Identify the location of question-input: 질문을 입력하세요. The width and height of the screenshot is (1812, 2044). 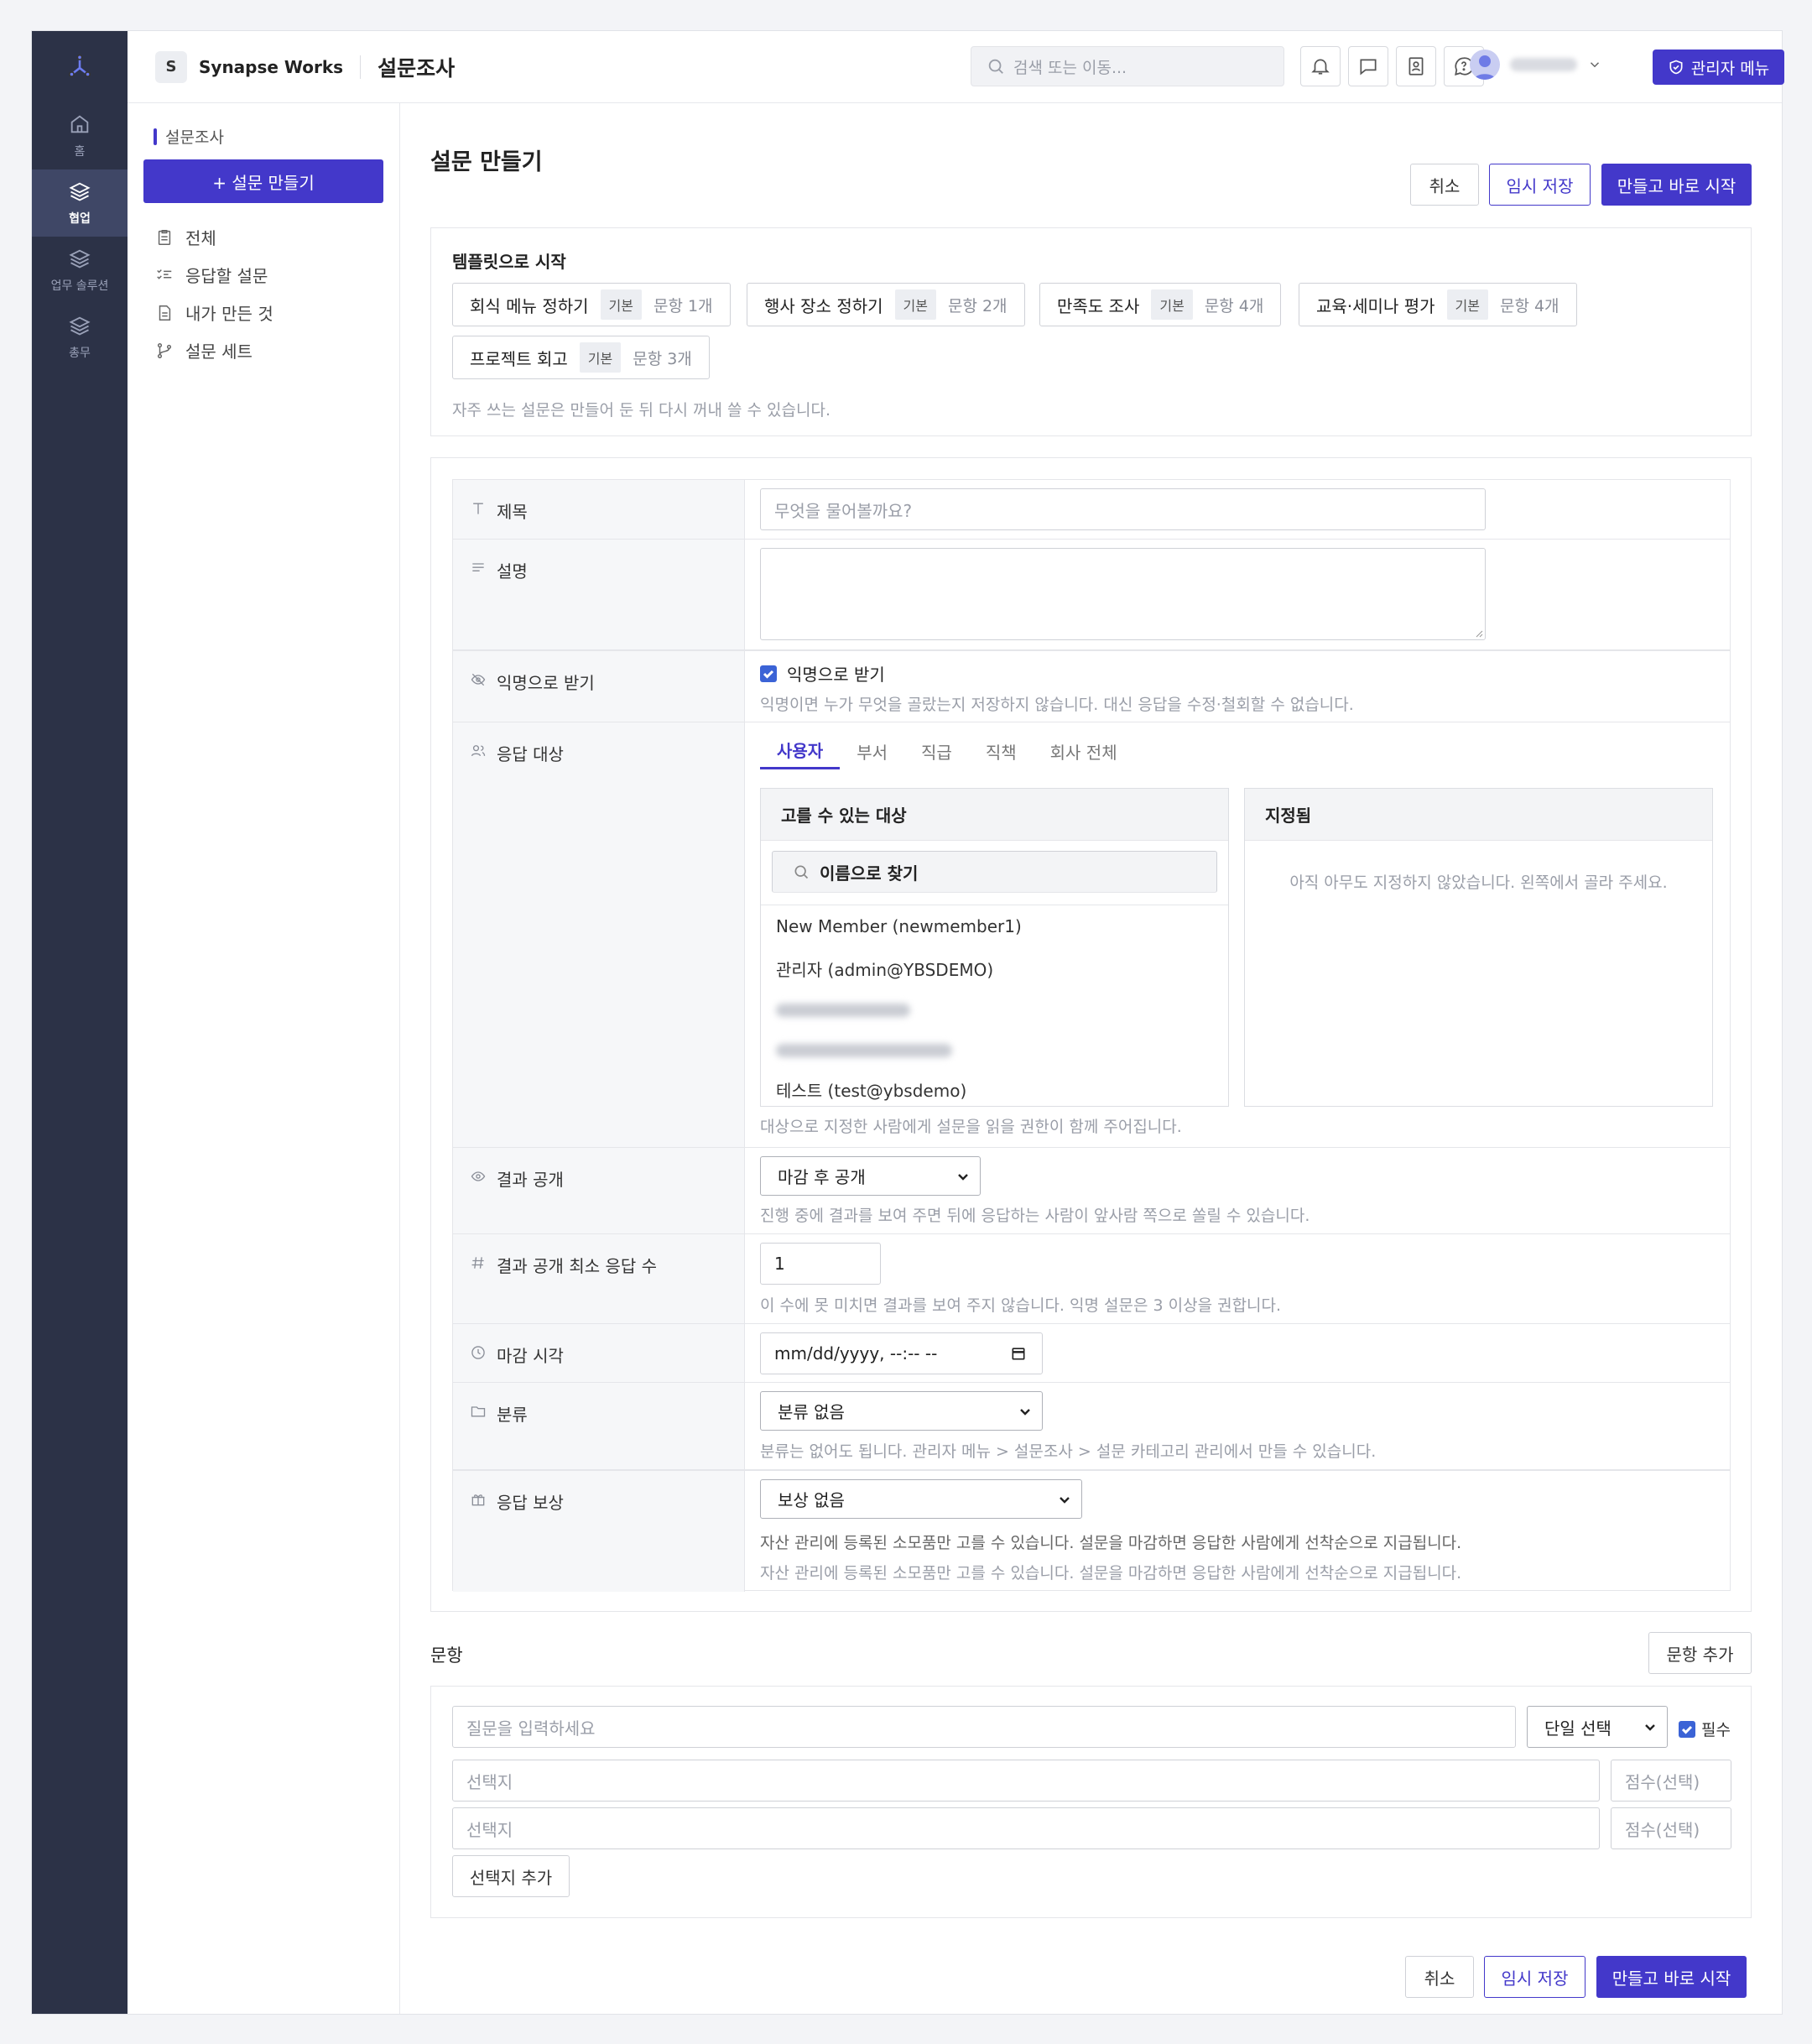
(984, 1727).